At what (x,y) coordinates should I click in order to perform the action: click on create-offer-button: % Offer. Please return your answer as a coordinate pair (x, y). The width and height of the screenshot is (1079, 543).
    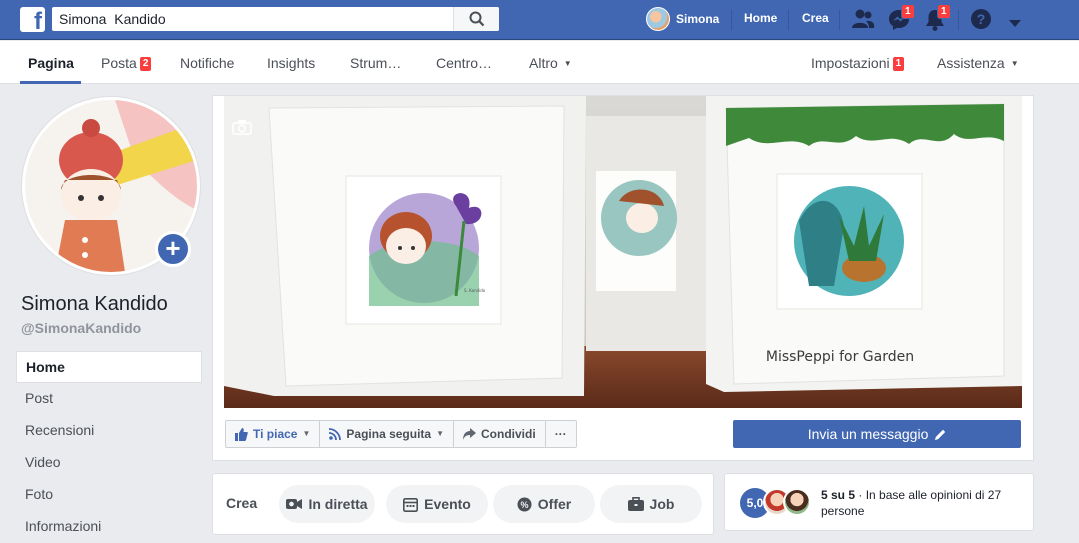
    Looking at the image, I should click on (544, 504).